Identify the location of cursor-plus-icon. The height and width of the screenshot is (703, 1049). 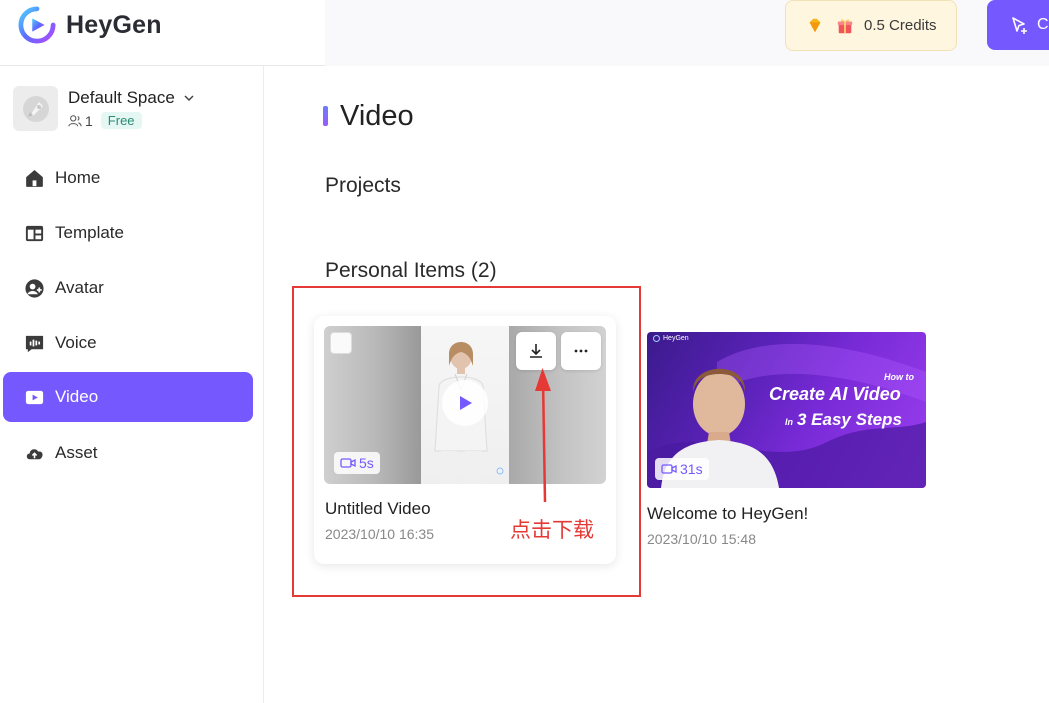
(1019, 25).